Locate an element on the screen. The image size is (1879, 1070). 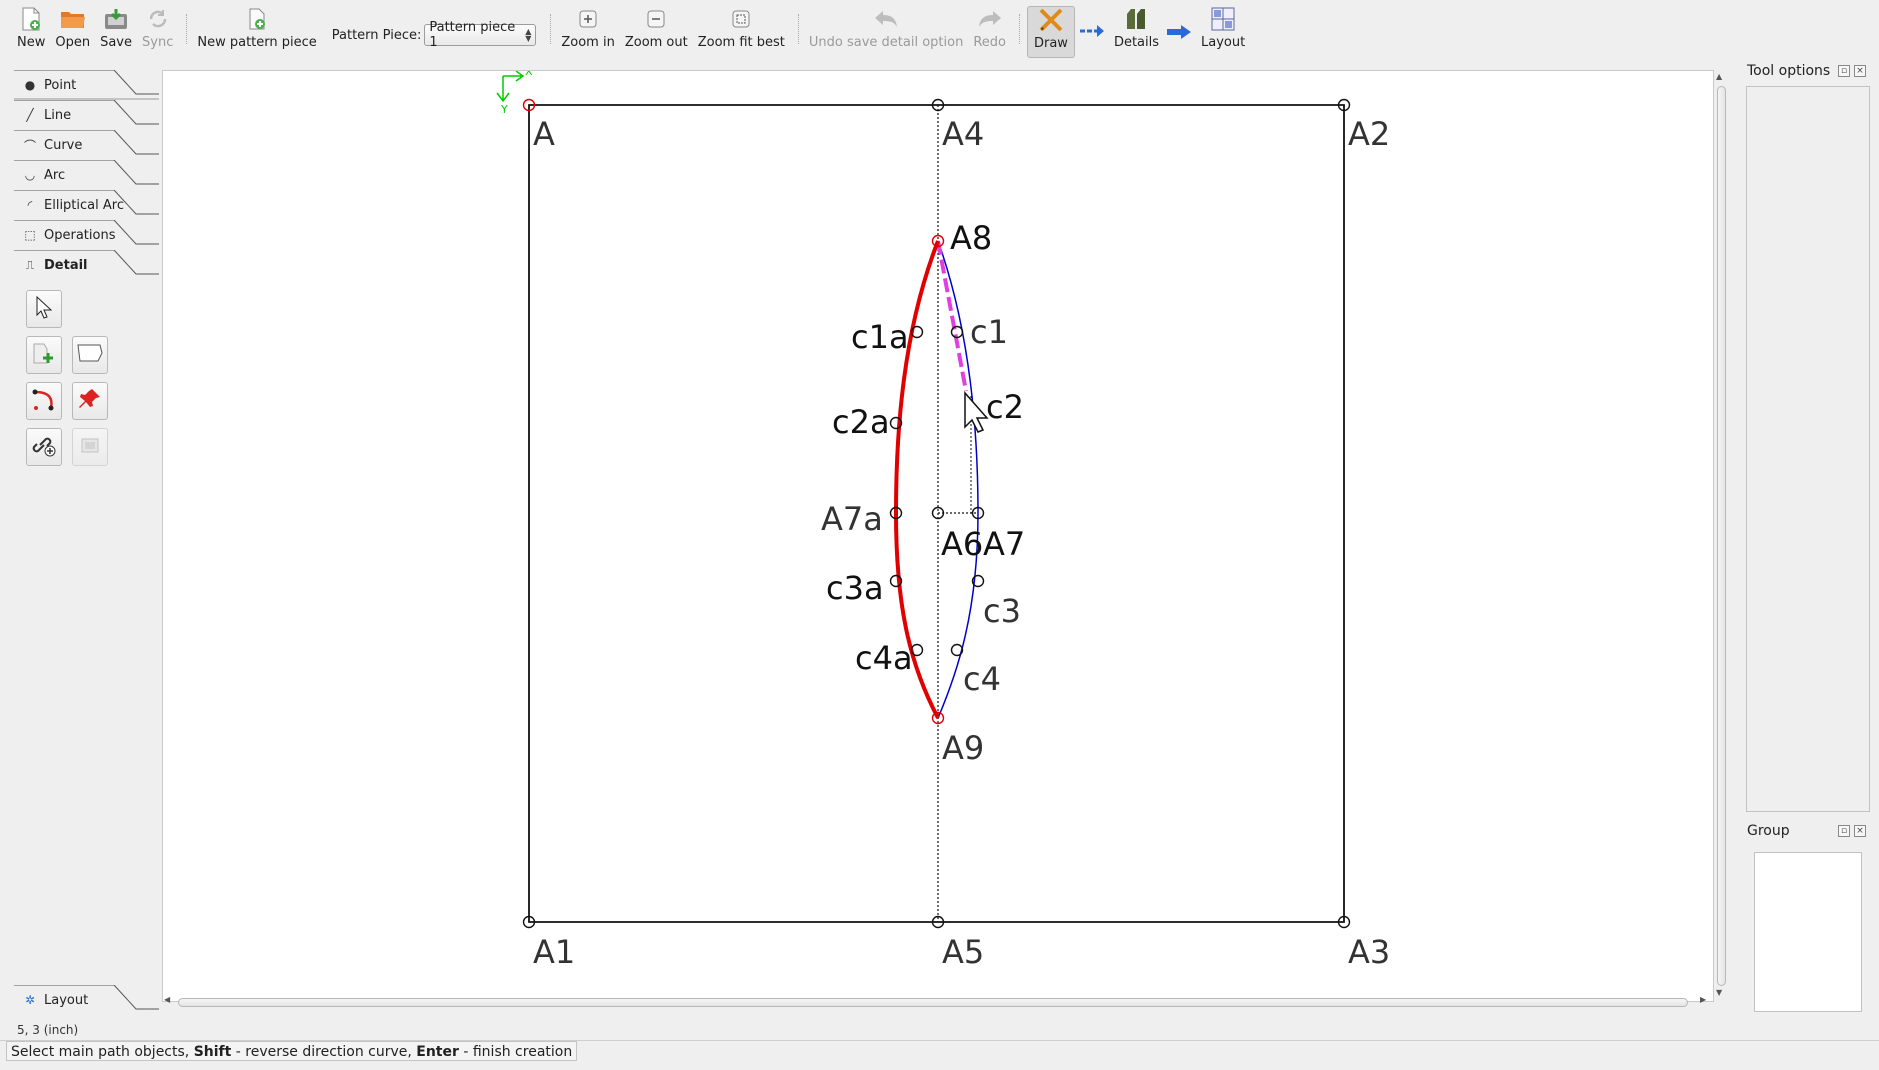
tab-layout: ✲ Layout is located at coordinates (86, 1000).